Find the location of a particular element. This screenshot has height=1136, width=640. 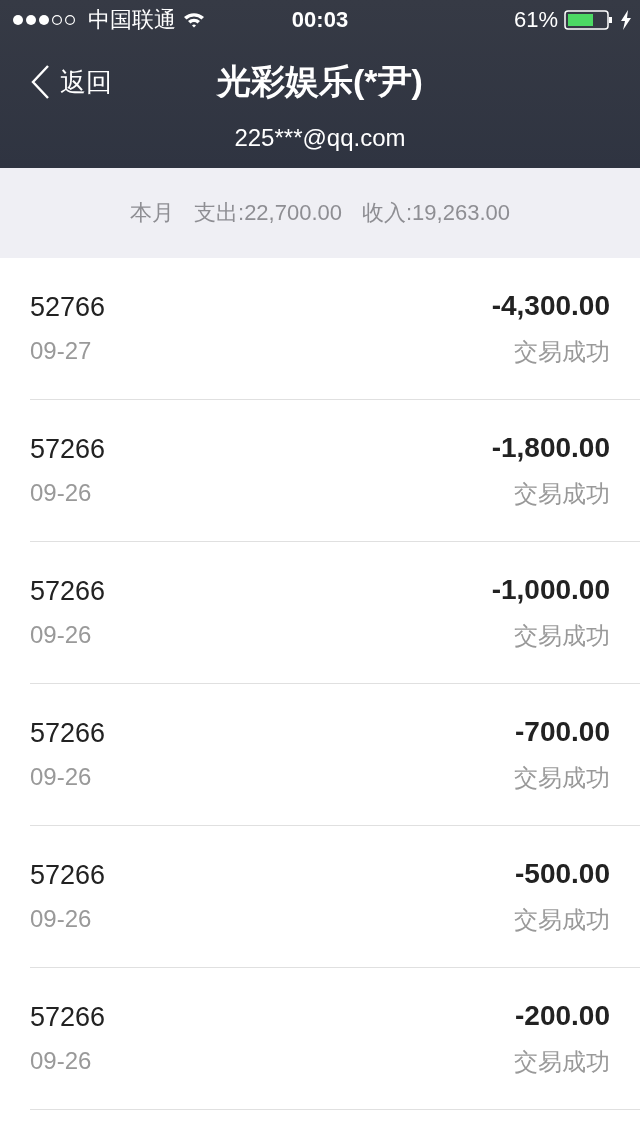

transaction-row: 57266 09-26 -200.00 交易成功 is located at coordinates (335, 1039).